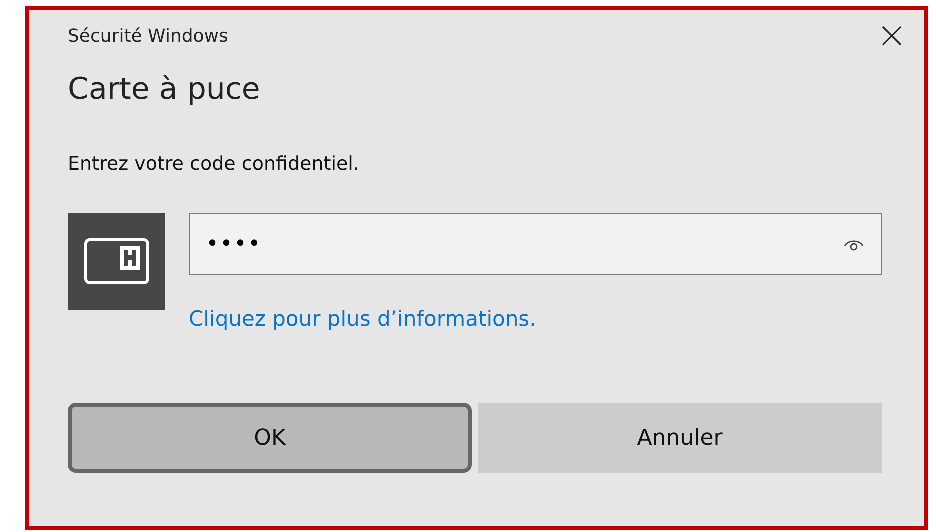 The height and width of the screenshot is (532, 936). Describe the element at coordinates (892, 36) in the screenshot. I see `close-icon` at that location.